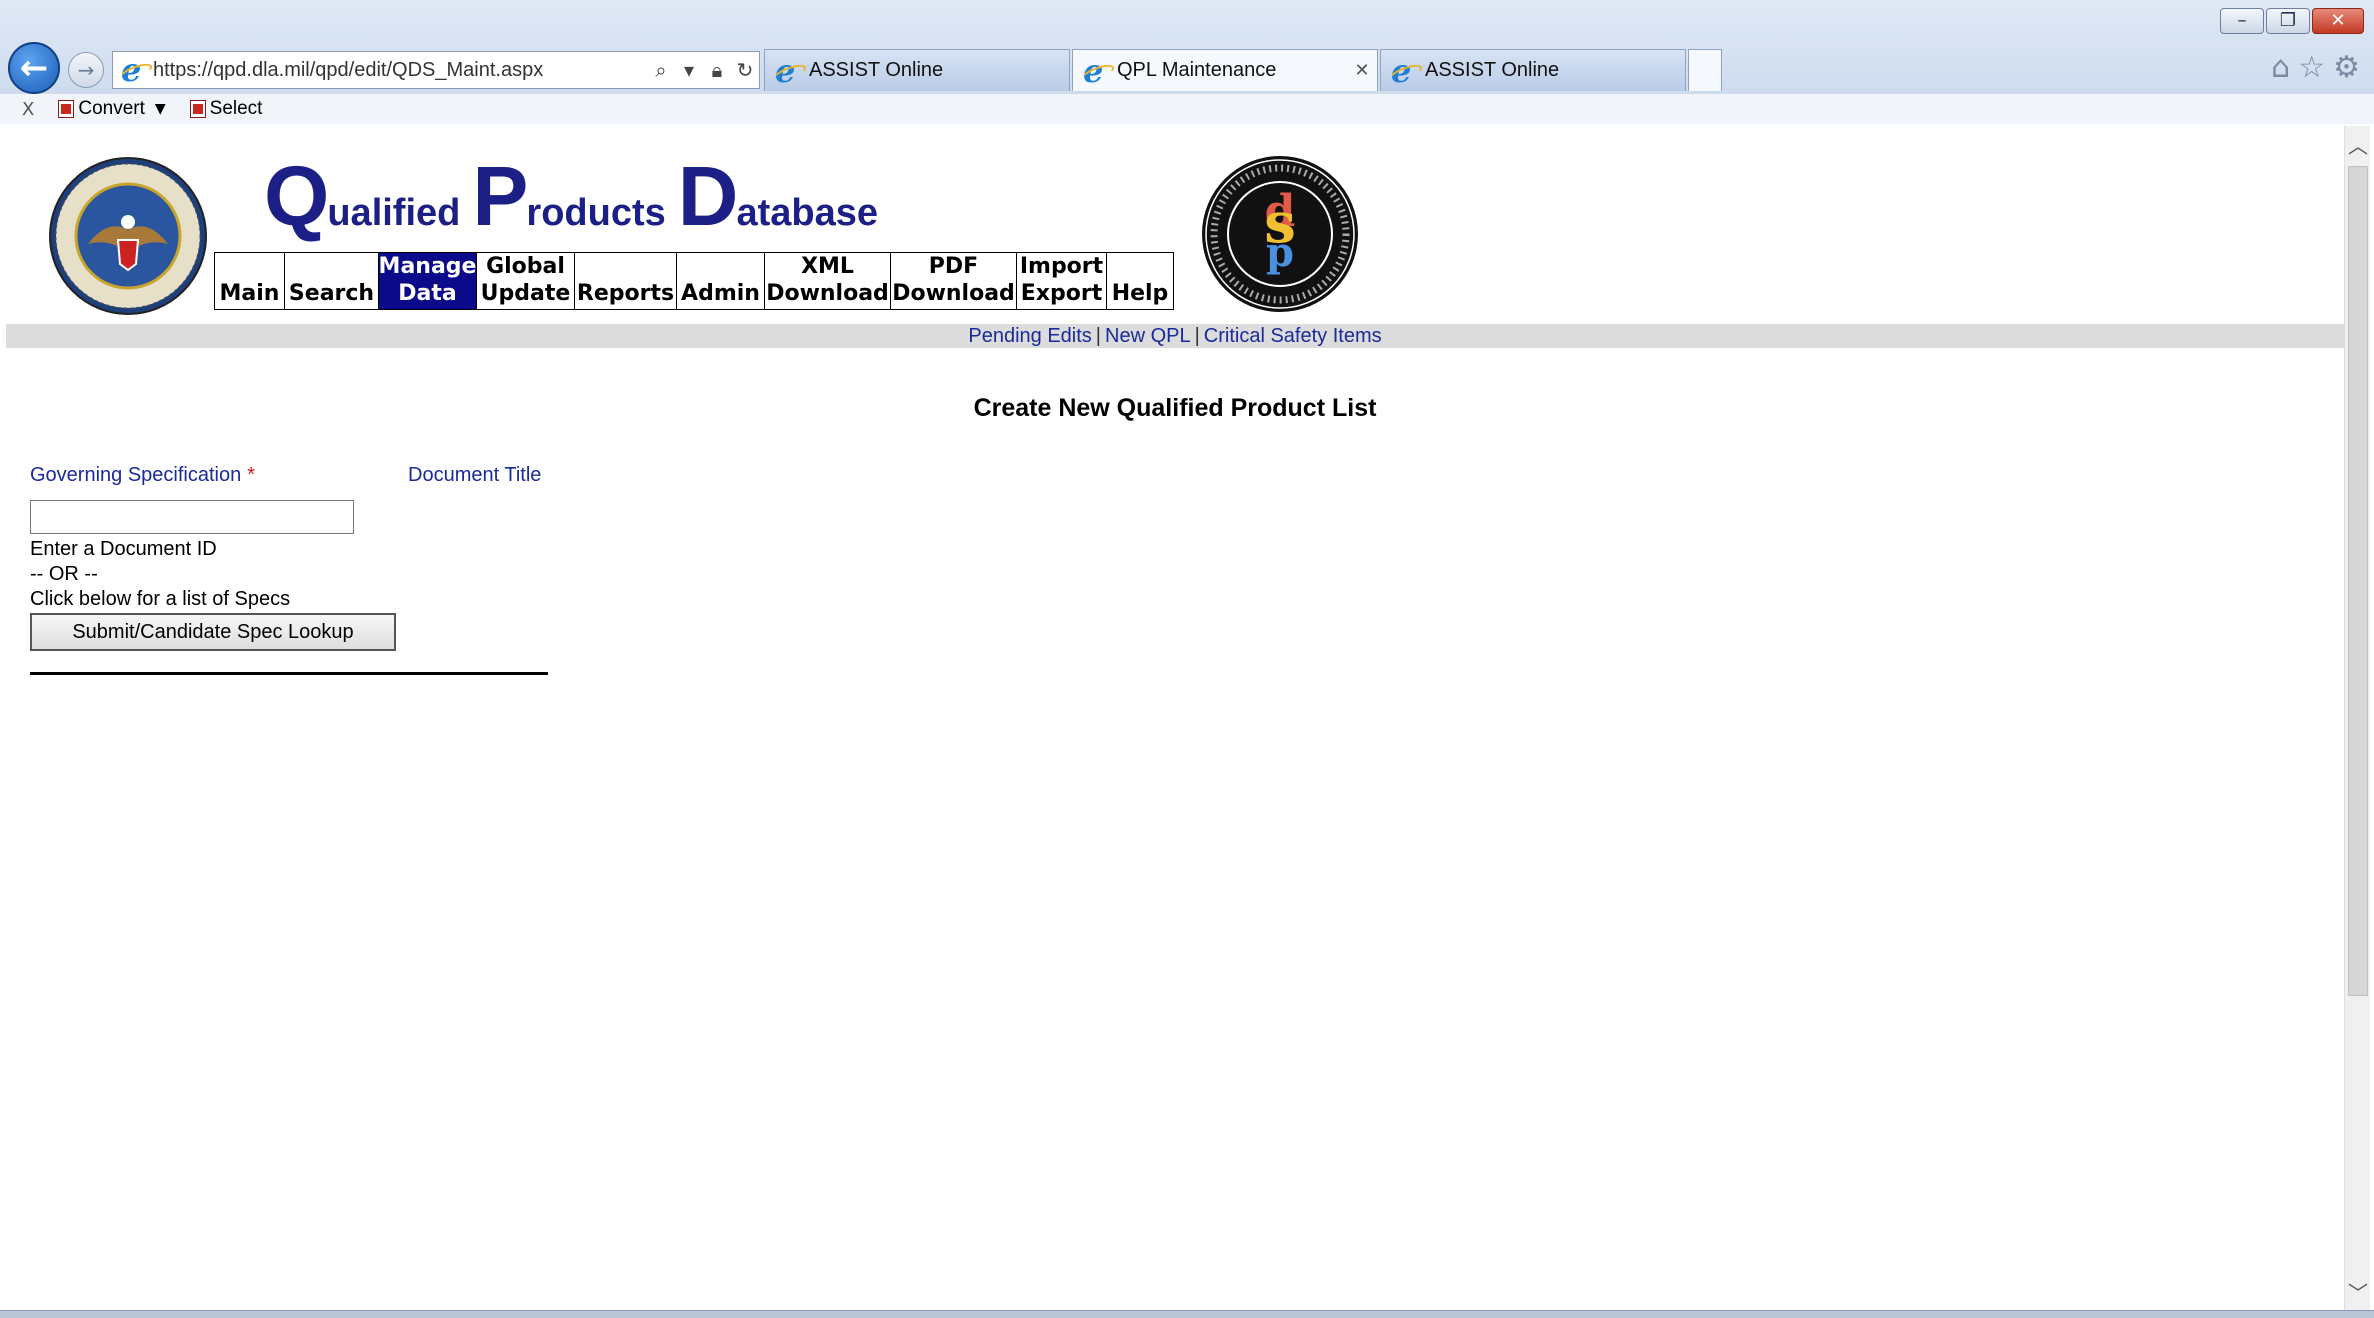 The width and height of the screenshot is (2374, 1318). Describe the element at coordinates (1140, 281) in the screenshot. I see `nav-help: Help` at that location.